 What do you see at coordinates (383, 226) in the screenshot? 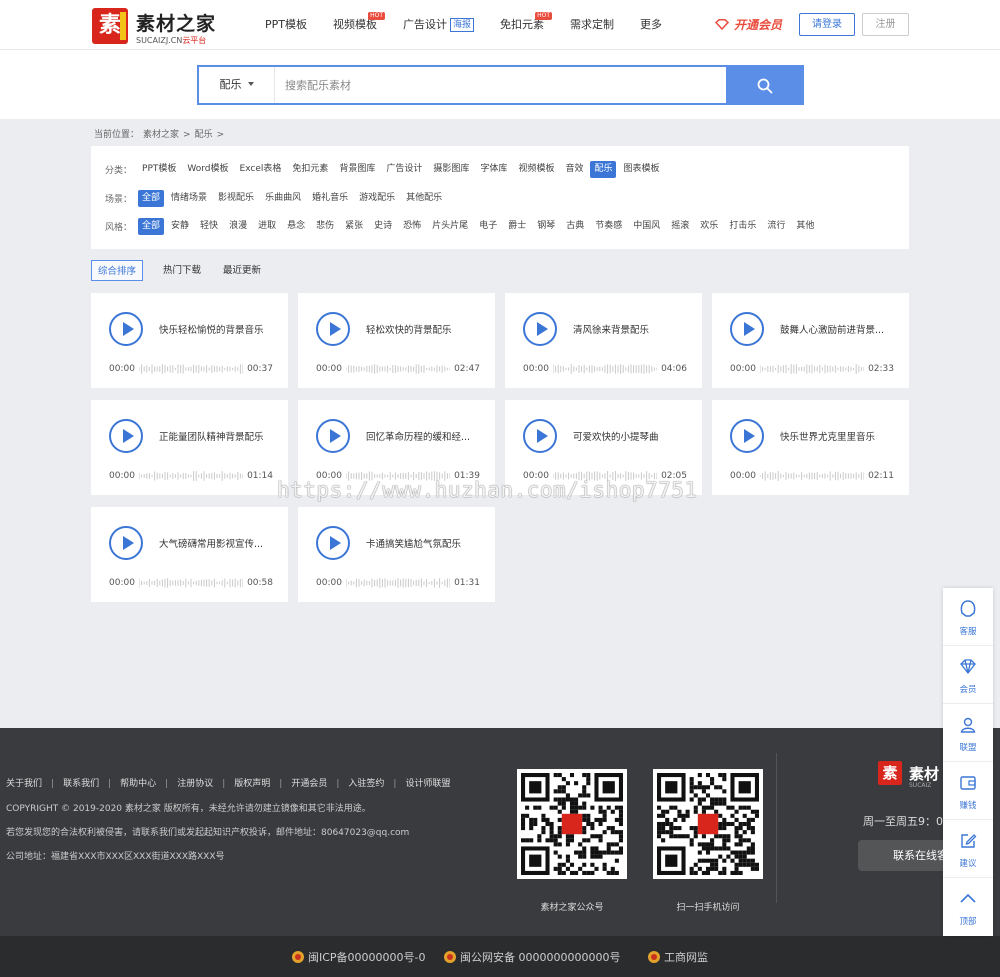
I see `filter-tag-style: 史诗` at bounding box center [383, 226].